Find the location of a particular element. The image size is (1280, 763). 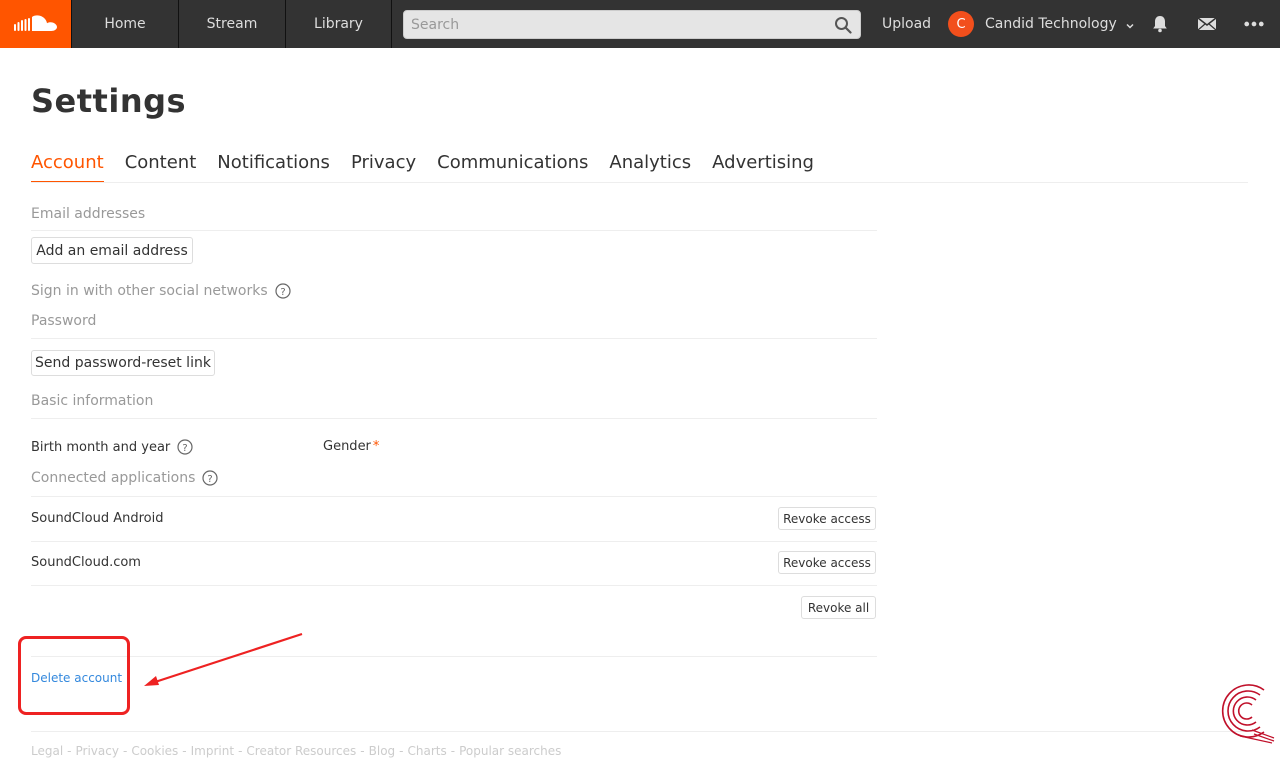

app-name: SoundCloud.com is located at coordinates (86, 562).